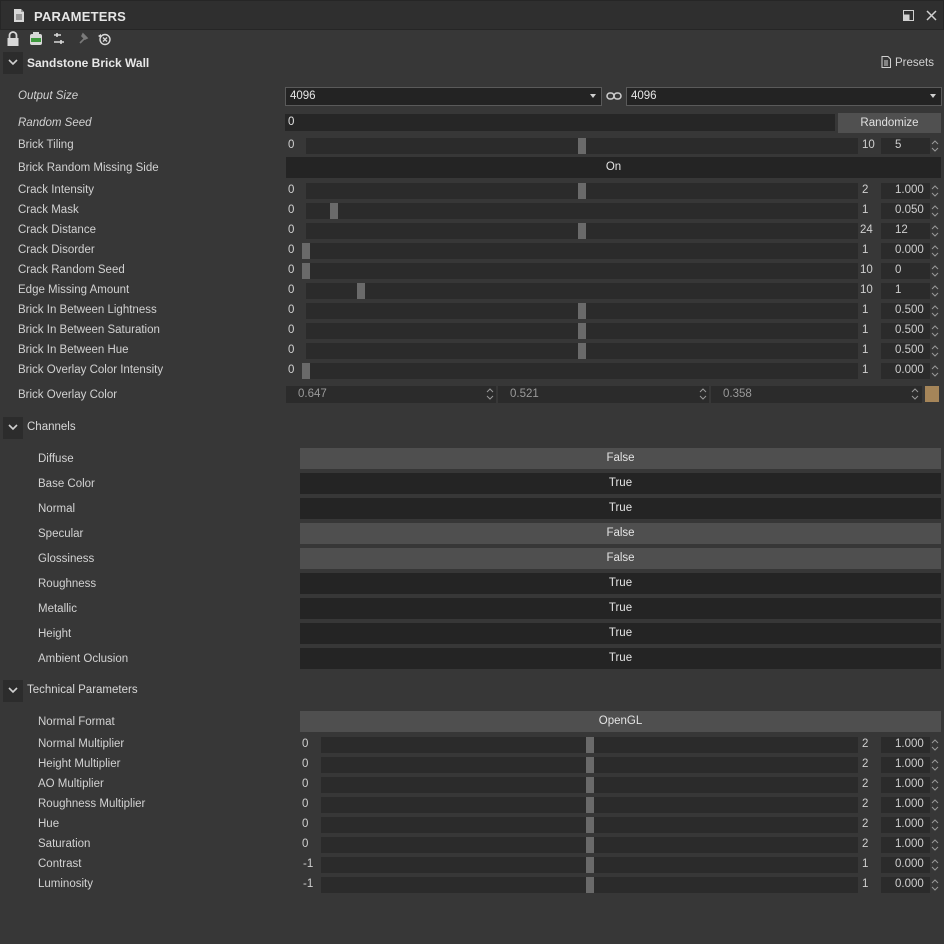  Describe the element at coordinates (905, 251) in the screenshot. I see `crack-disorder-value-input: 0.000` at that location.